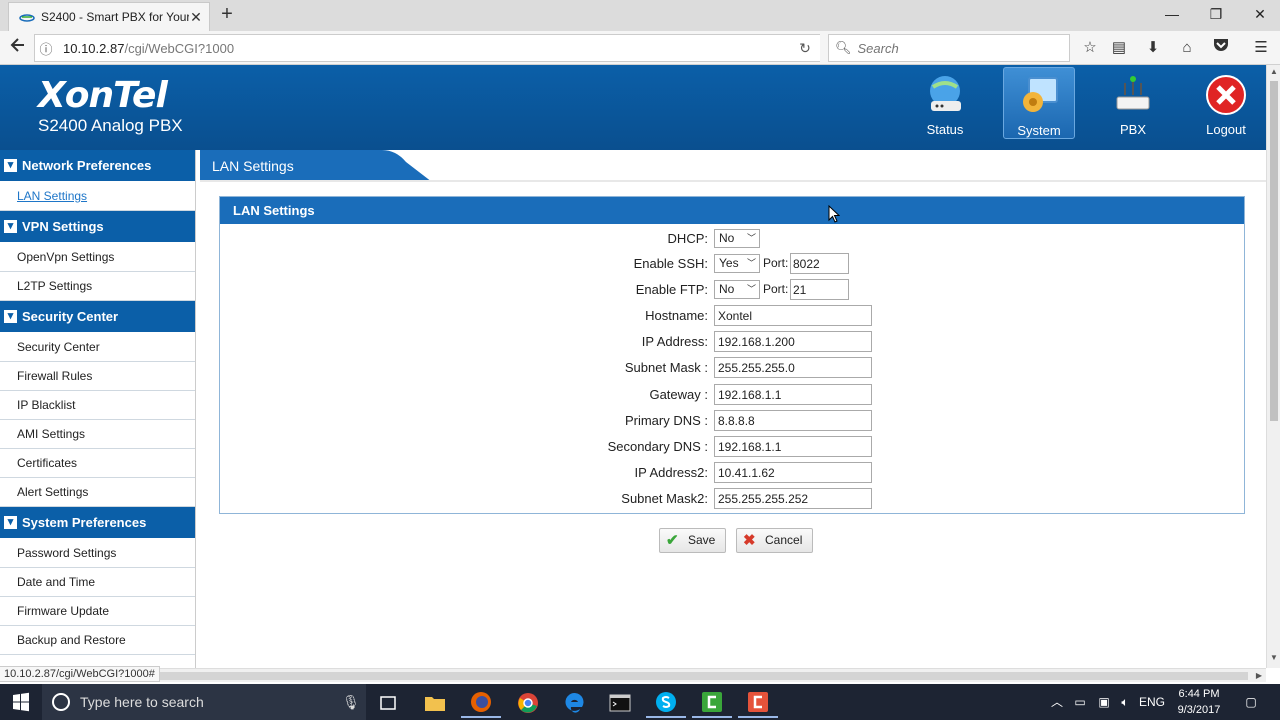 The height and width of the screenshot is (720, 1280). Describe the element at coordinates (18, 48) in the screenshot. I see `back-icon` at that location.